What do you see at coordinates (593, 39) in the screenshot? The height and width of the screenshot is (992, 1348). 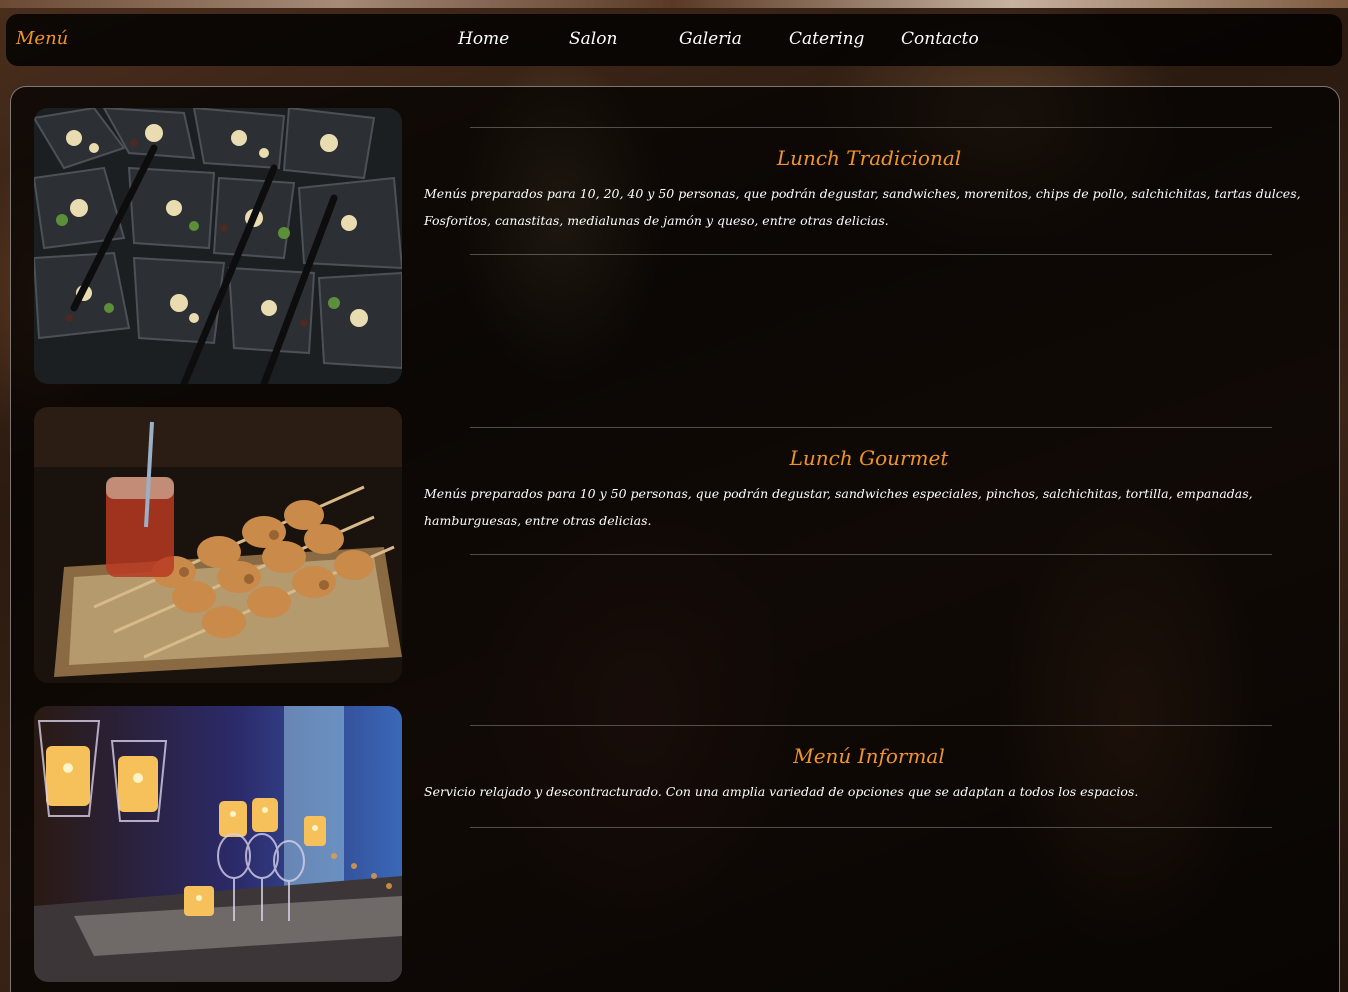 I see `nav-link-salon: Salon` at bounding box center [593, 39].